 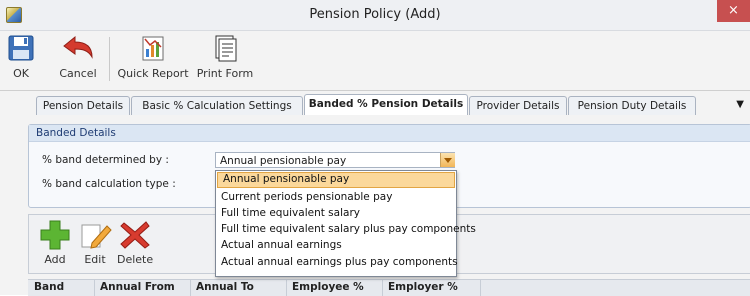 What do you see at coordinates (632, 105) in the screenshot?
I see `tab-pension-duty-details: Pension Duty Details` at bounding box center [632, 105].